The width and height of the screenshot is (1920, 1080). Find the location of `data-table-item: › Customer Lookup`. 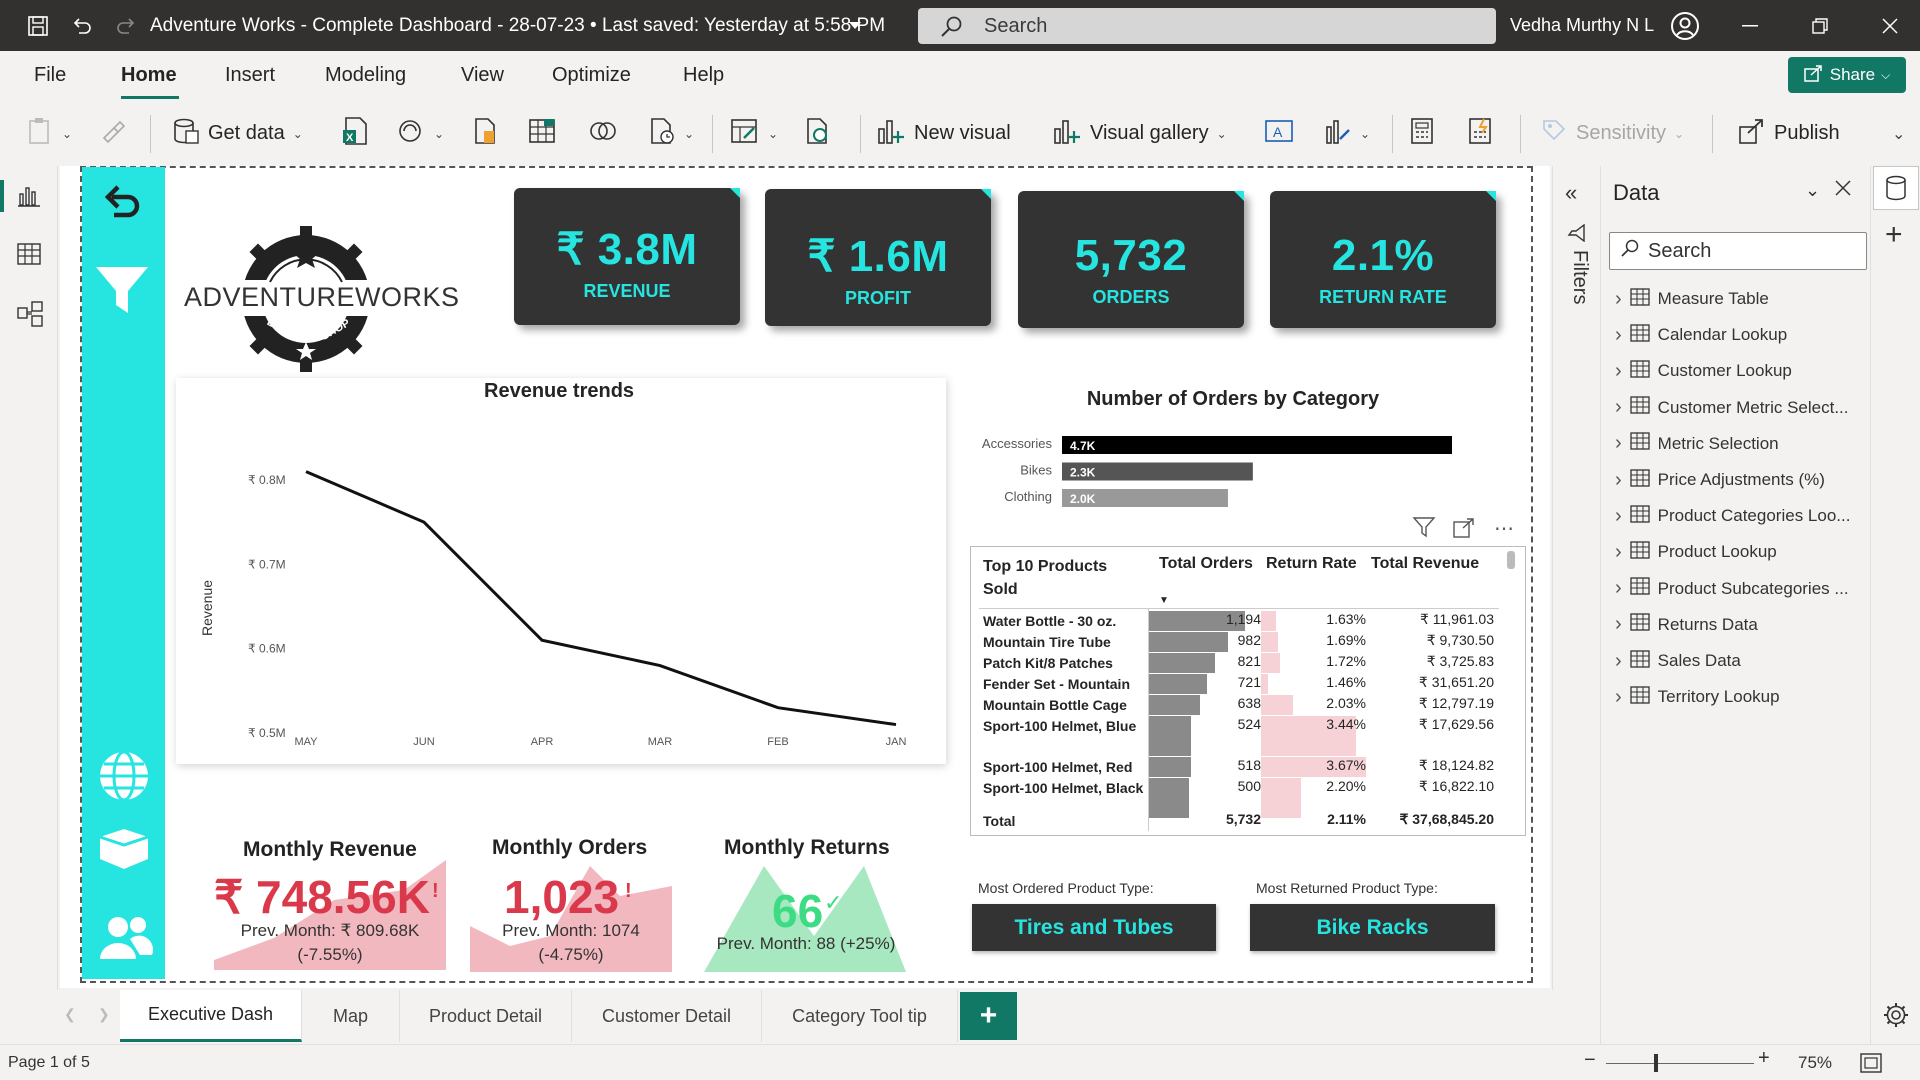

data-table-item: › Customer Lookup is located at coordinates (1703, 371).